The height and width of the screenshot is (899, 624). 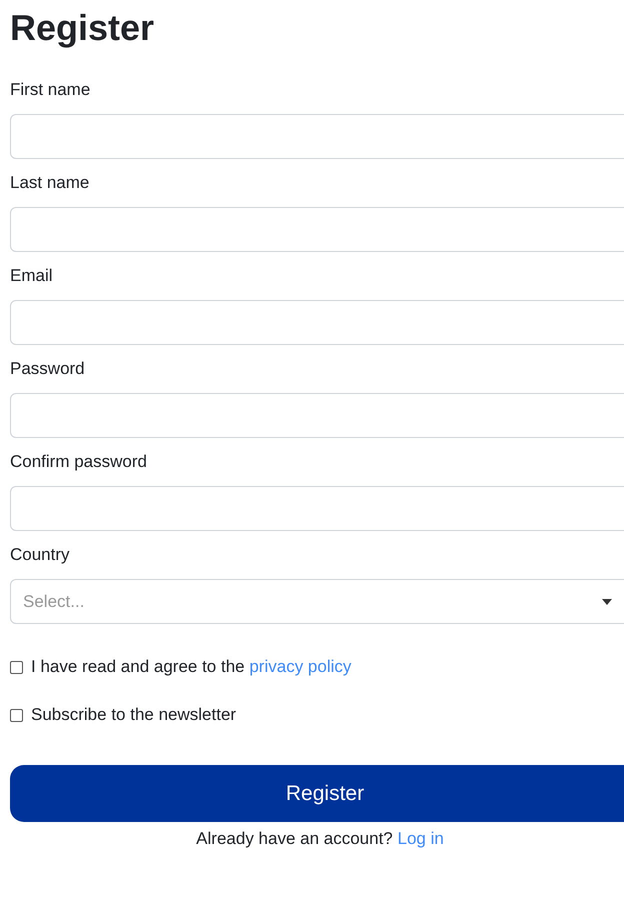 What do you see at coordinates (133, 715) in the screenshot?
I see `checkbox-label: Subscribe to the newsletter` at bounding box center [133, 715].